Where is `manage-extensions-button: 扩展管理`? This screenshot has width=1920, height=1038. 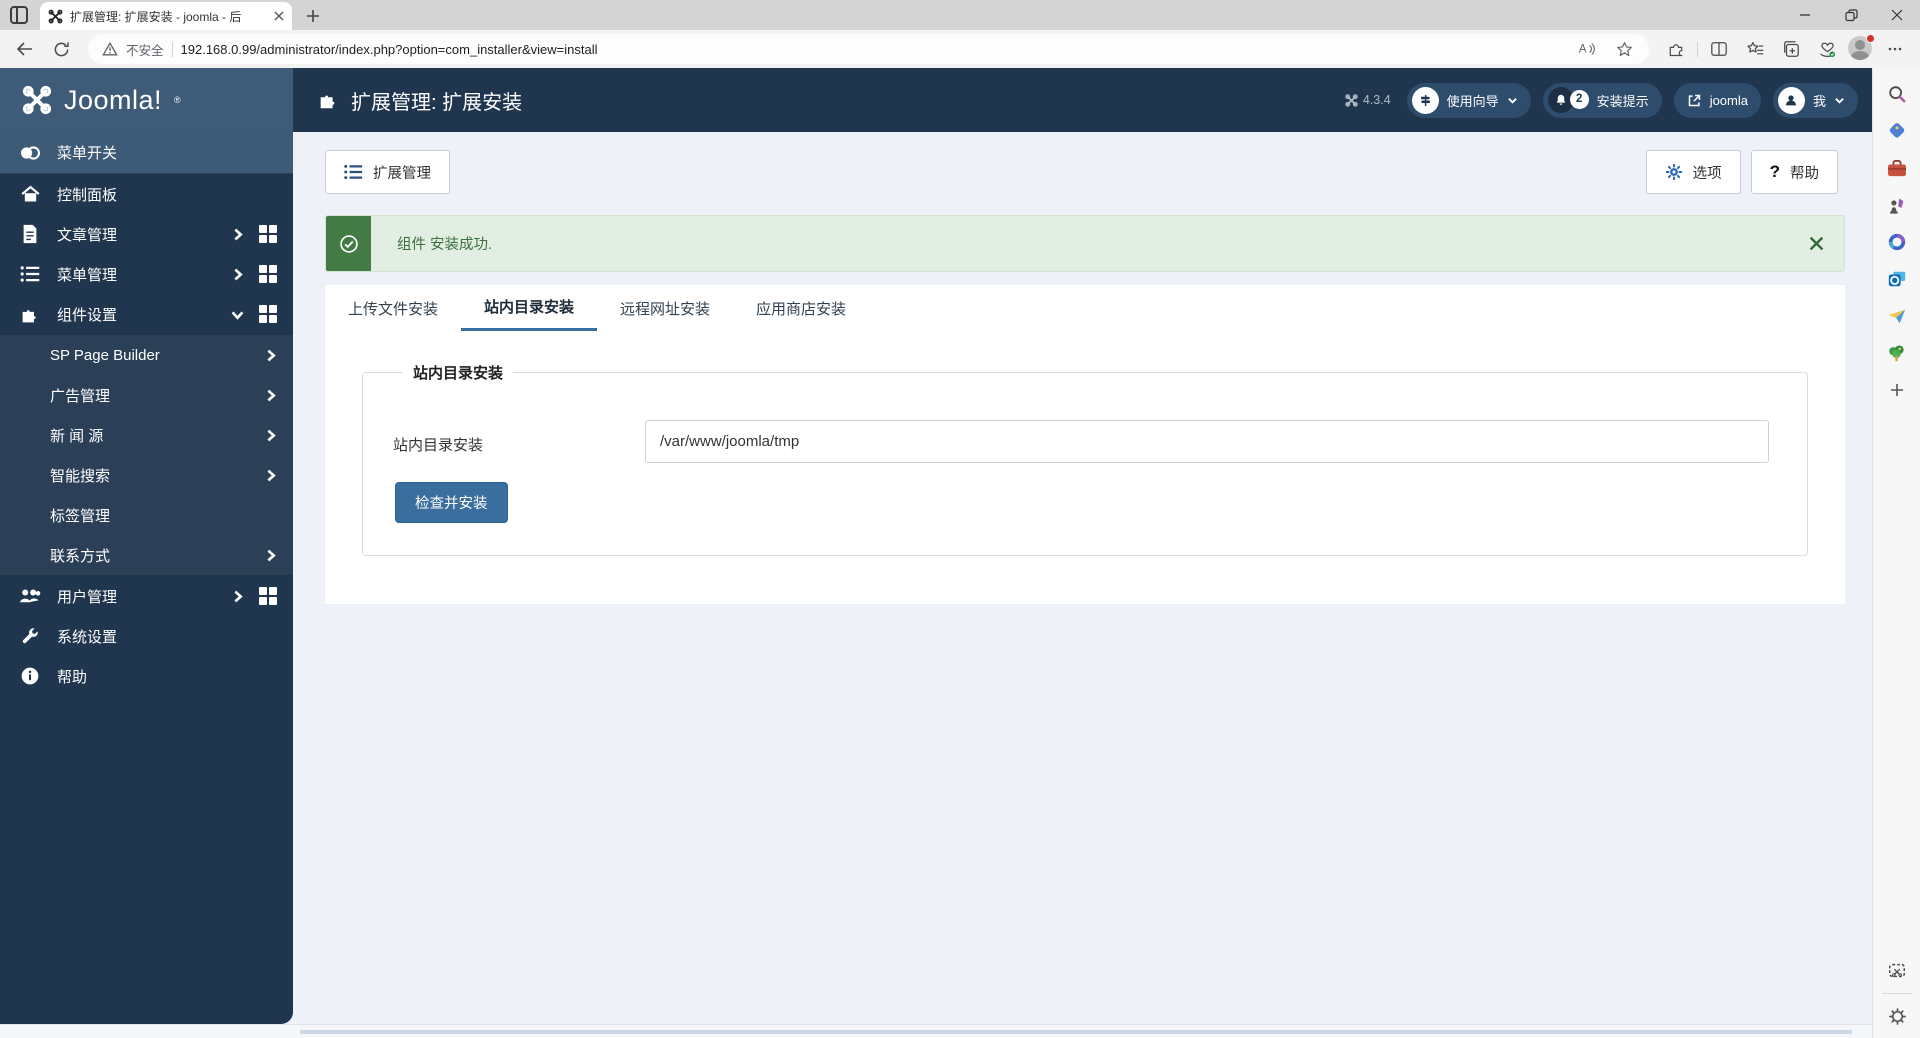
manage-extensions-button: 扩展管理 is located at coordinates (387, 172).